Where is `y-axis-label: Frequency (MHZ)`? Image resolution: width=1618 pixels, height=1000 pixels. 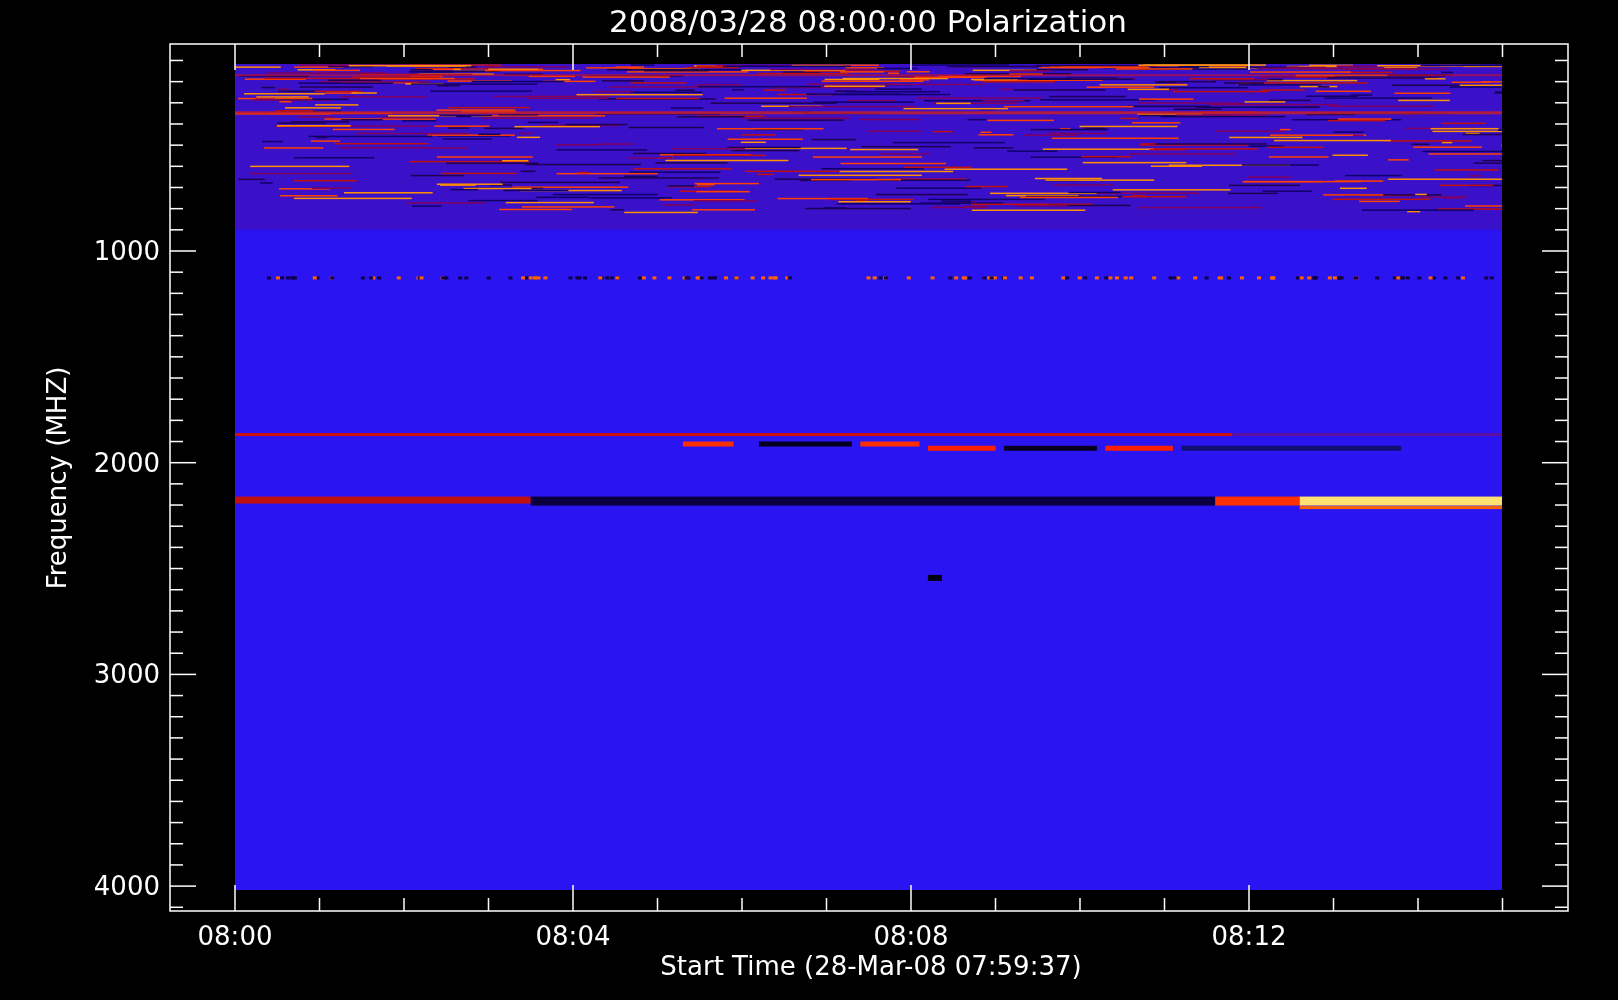
y-axis-label: Frequency (MHZ) is located at coordinates (57, 478).